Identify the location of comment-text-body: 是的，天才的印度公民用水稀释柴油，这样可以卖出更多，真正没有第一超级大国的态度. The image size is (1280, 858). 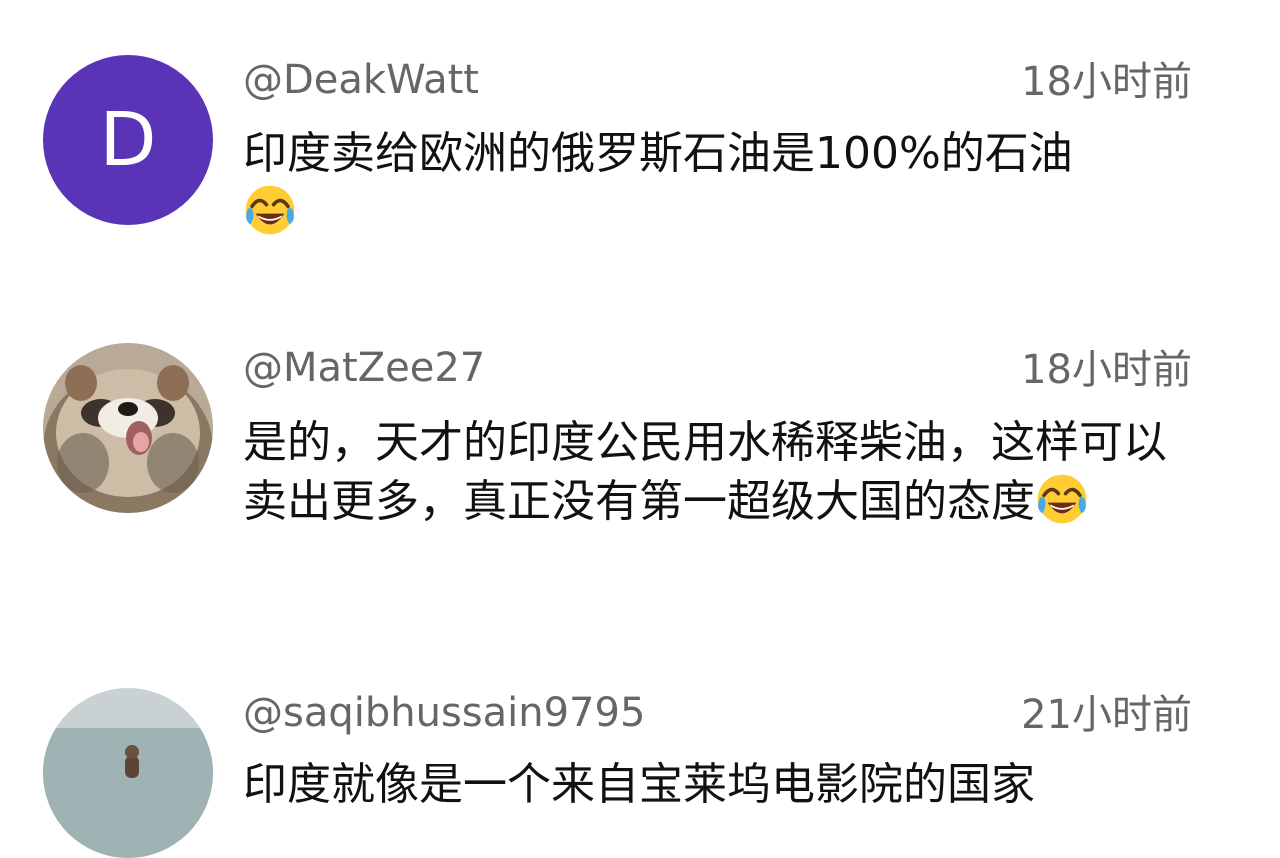
(705, 472).